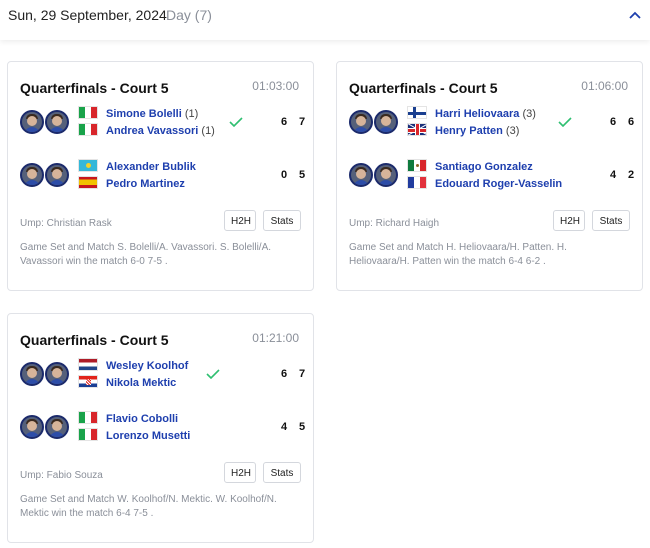 The image size is (650, 548). Describe the element at coordinates (88, 165) in the screenshot. I see `flag-kazakhstan-icon` at that location.